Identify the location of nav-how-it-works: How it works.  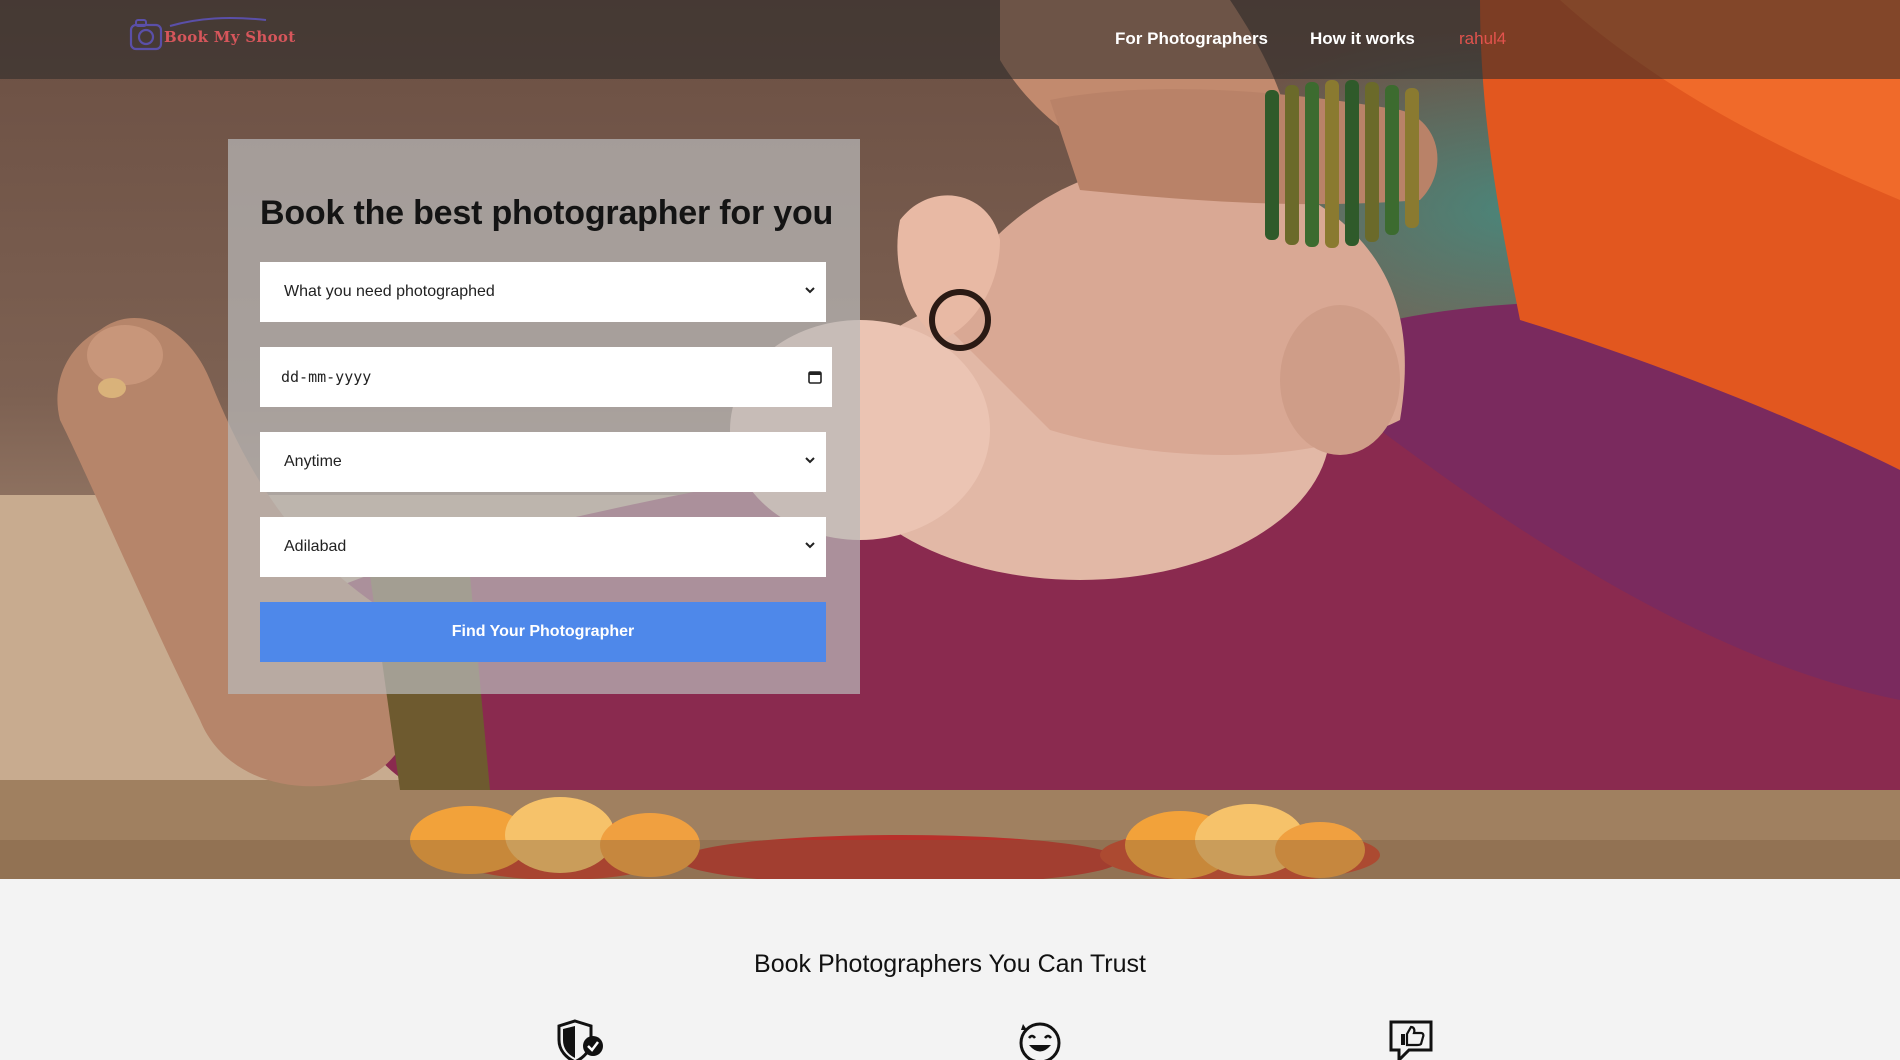
(1362, 39).